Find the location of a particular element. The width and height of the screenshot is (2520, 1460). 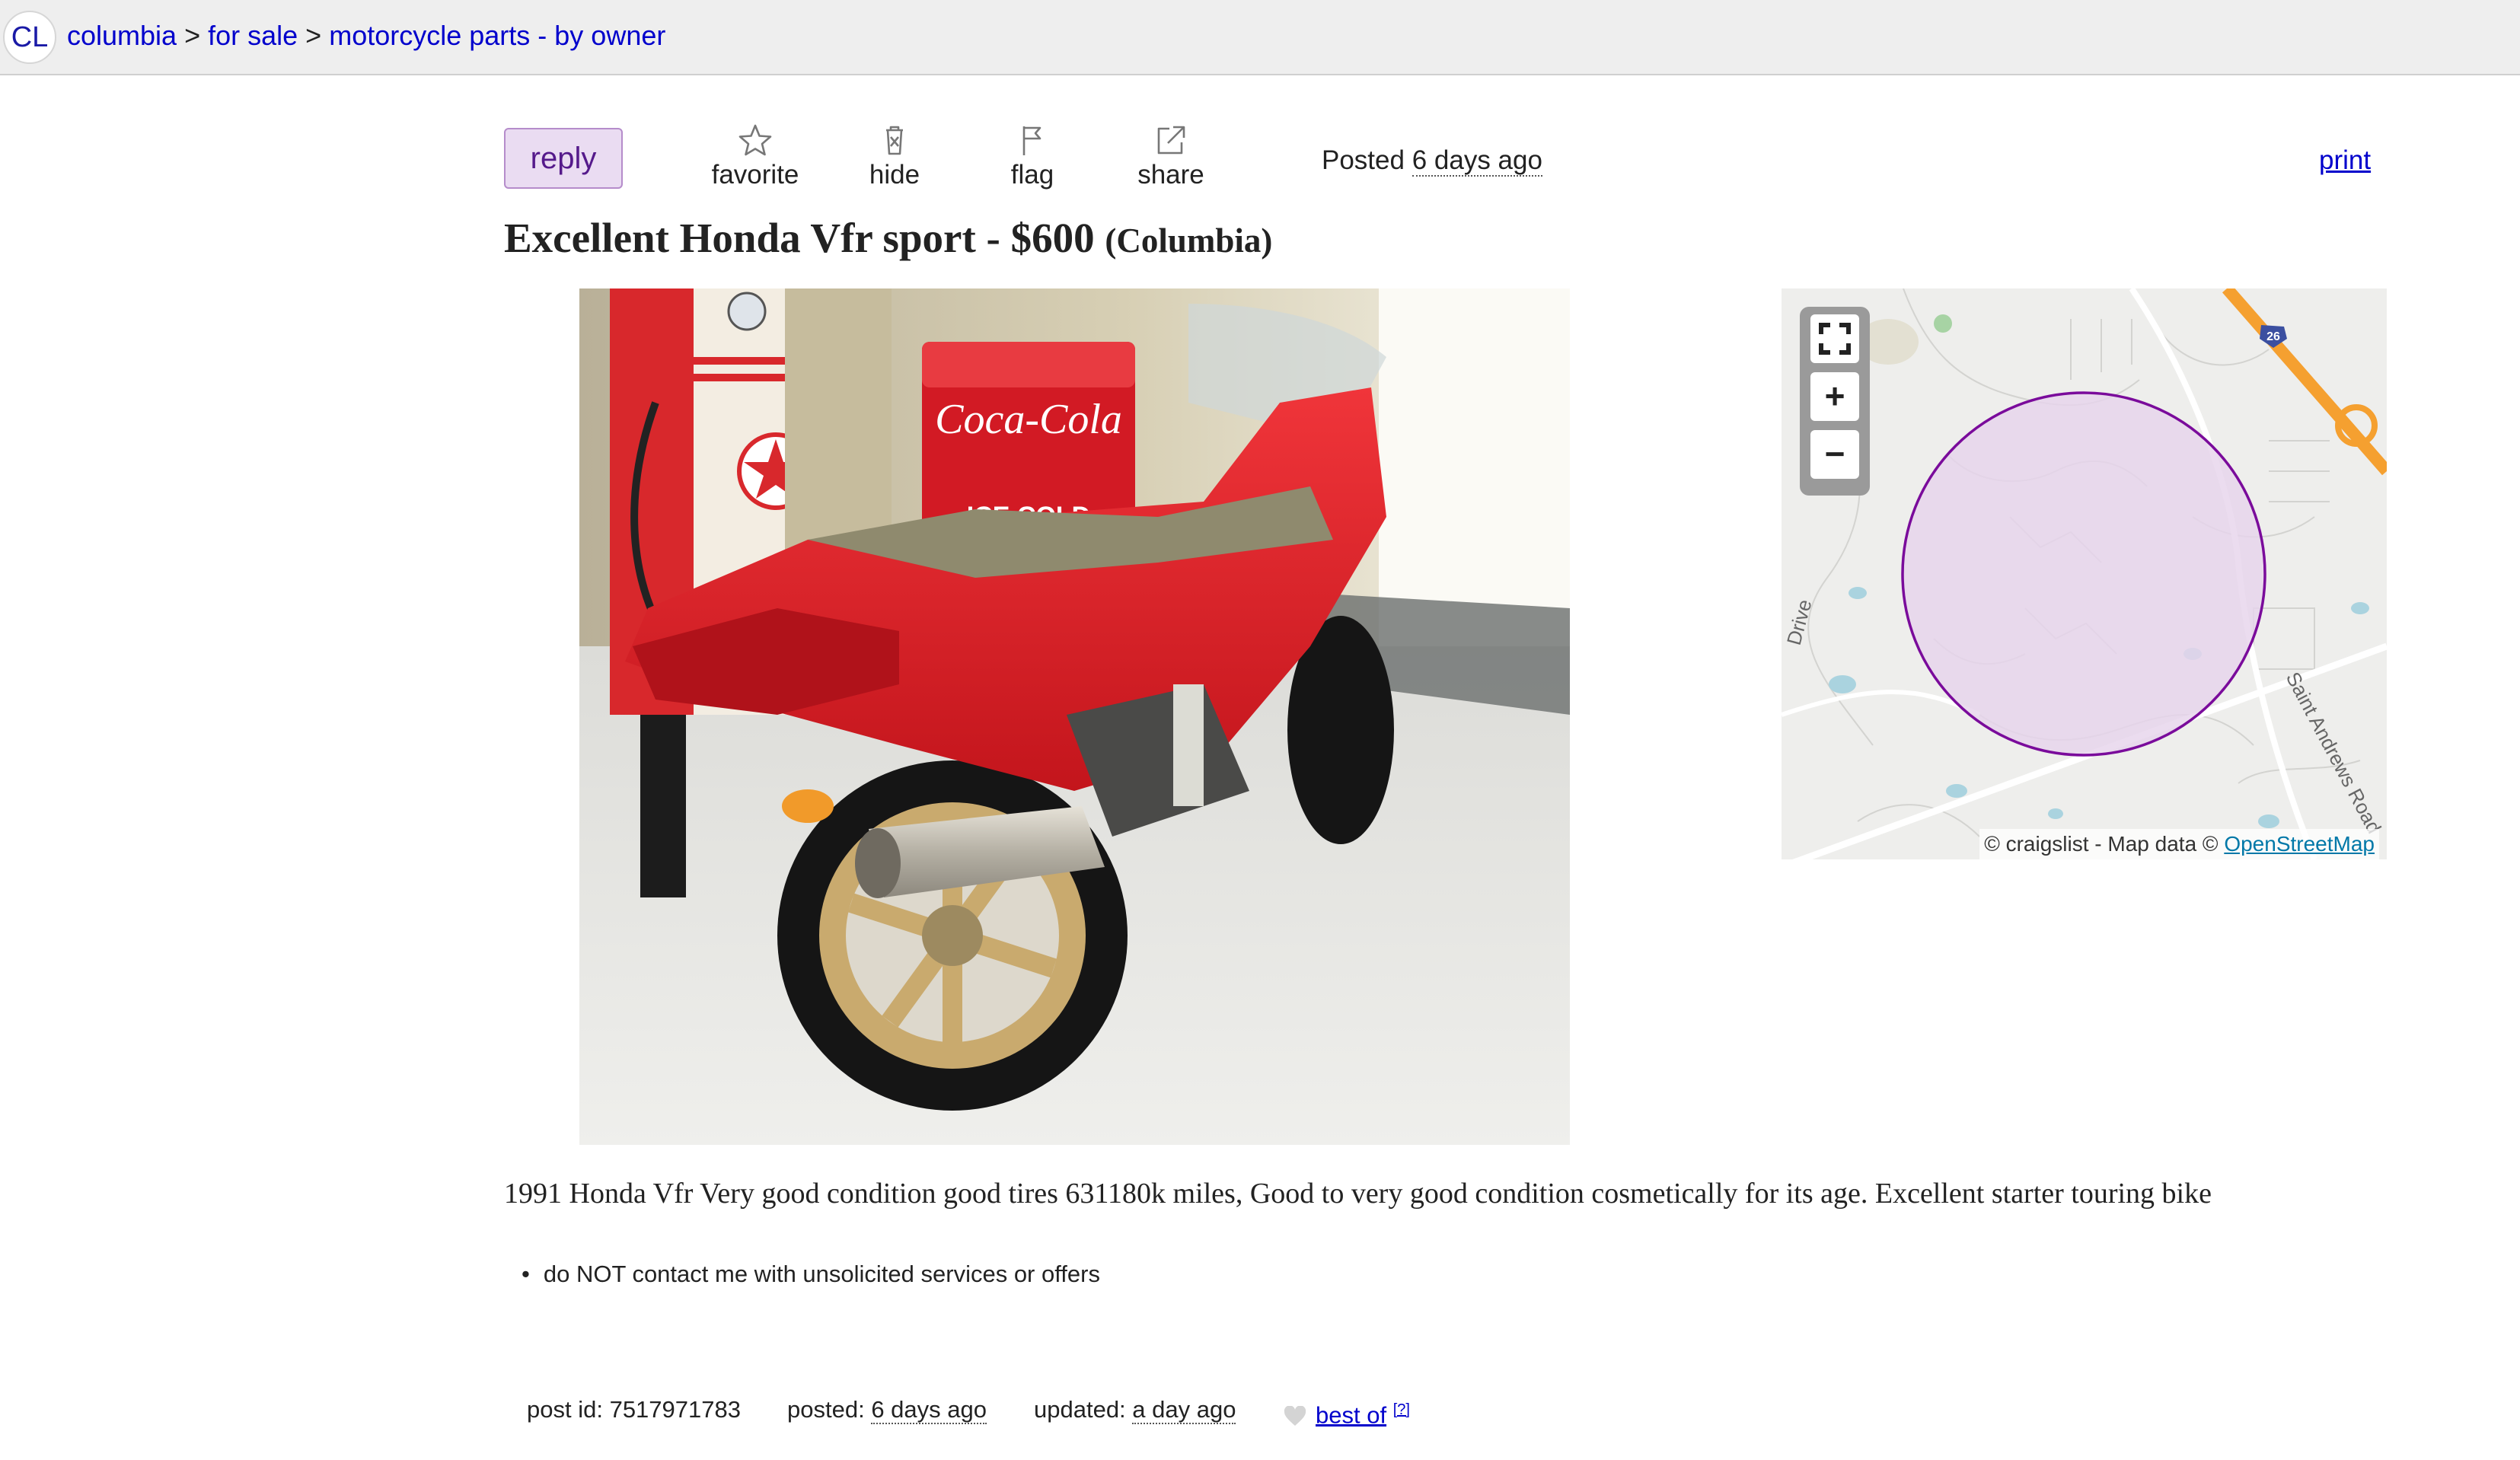

share-icon is located at coordinates (1171, 140).